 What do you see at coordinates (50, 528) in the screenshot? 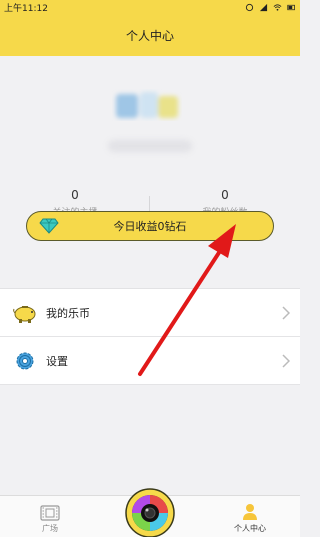
I see `tab-label: 广场` at bounding box center [50, 528].